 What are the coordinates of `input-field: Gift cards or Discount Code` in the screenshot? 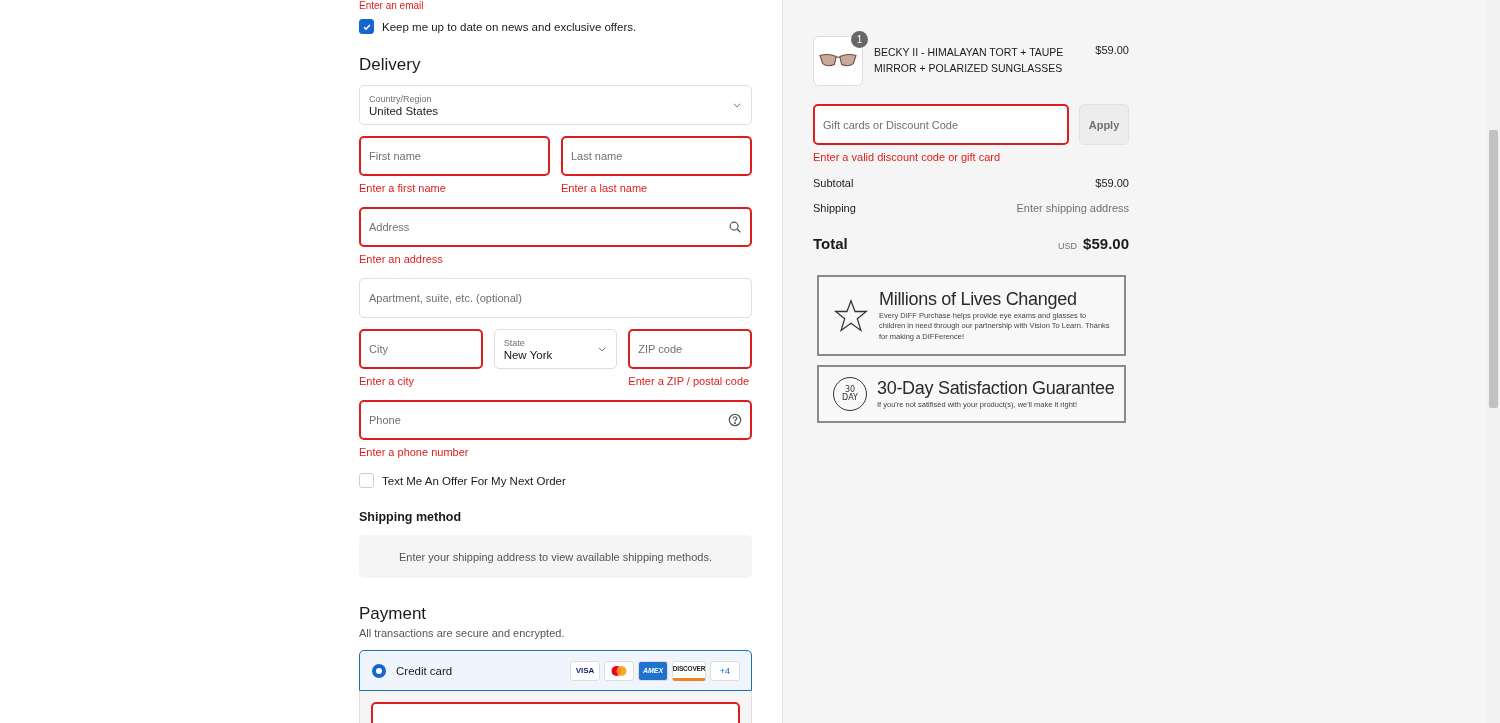 It's located at (941, 124).